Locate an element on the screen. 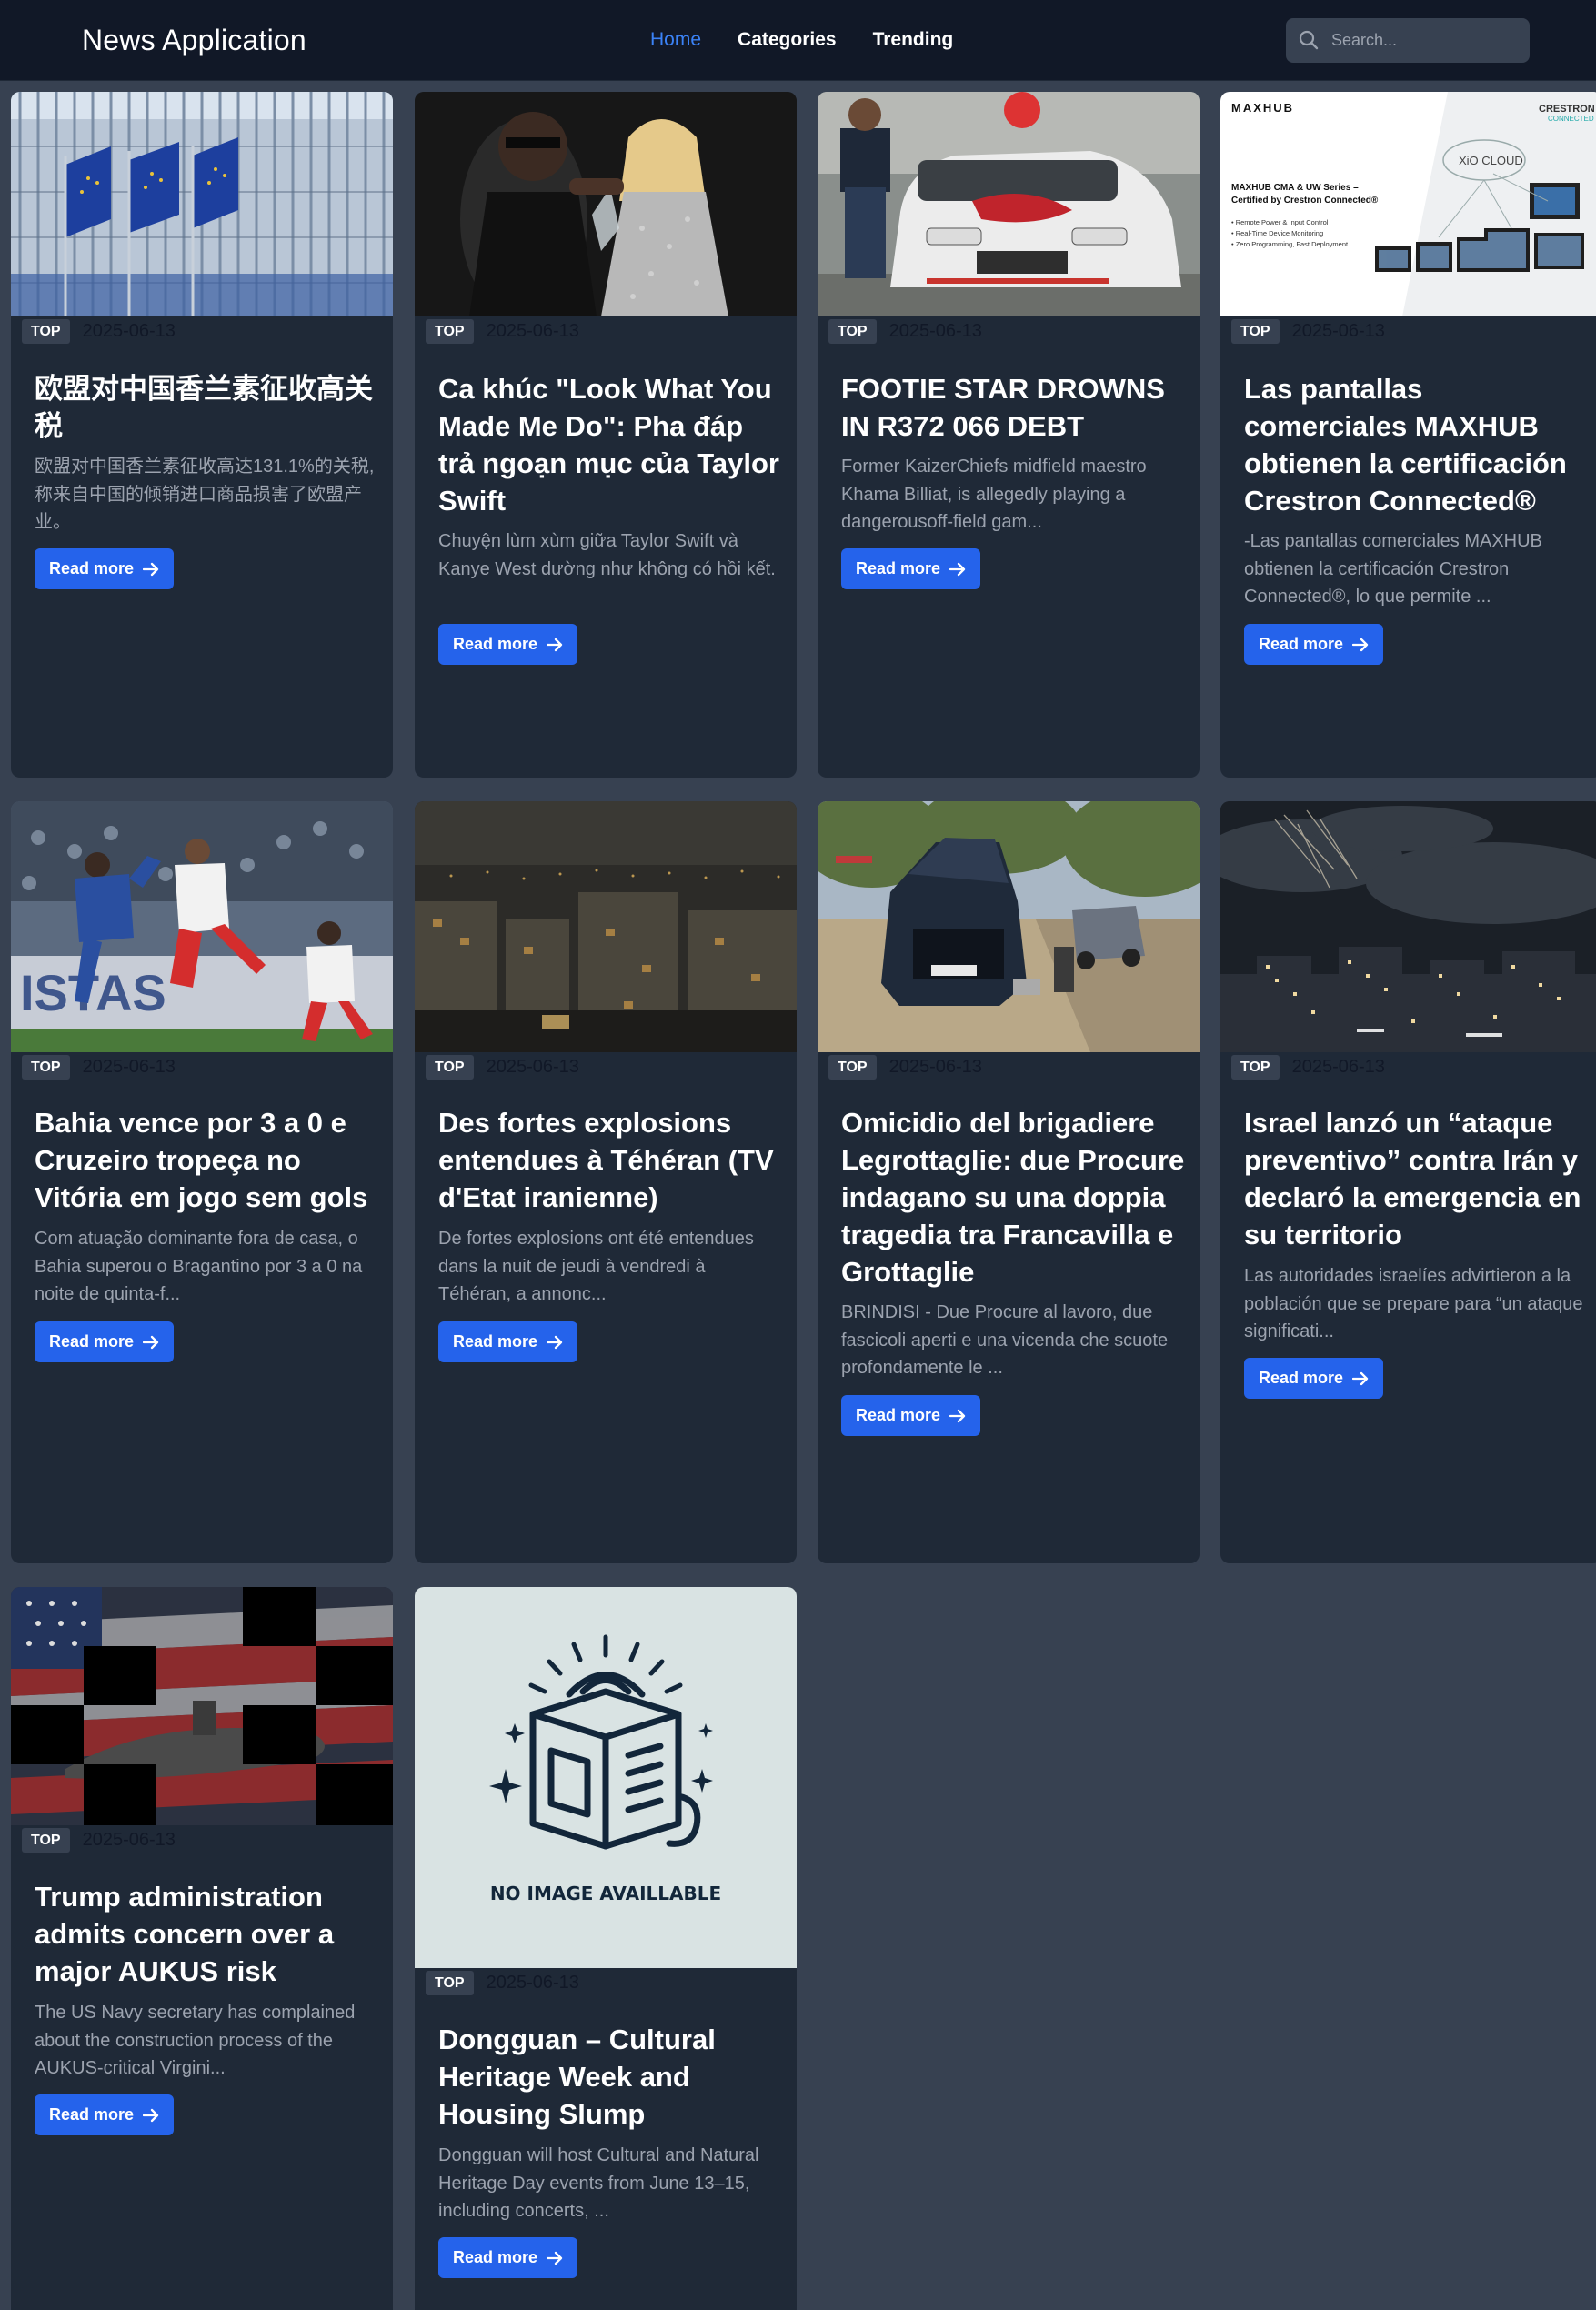  article-image: ISTAS is located at coordinates (202, 927).